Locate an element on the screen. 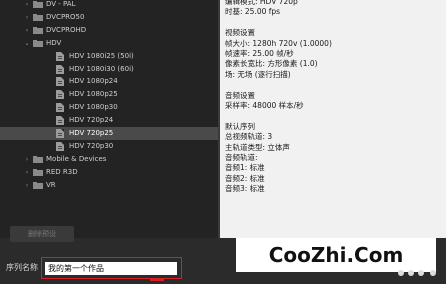  preset-info-line: 音频2: 标准 is located at coordinates (245, 178).